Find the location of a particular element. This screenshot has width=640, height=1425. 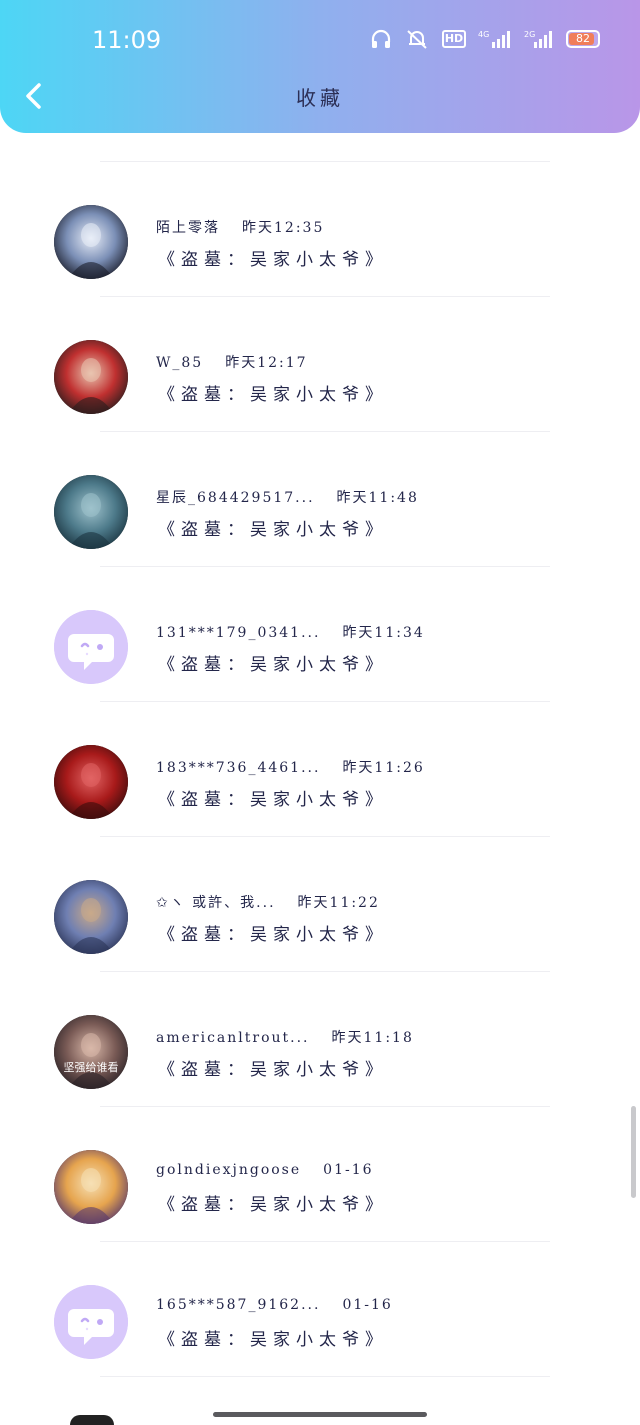

battery-icon: 82 is located at coordinates (583, 39).